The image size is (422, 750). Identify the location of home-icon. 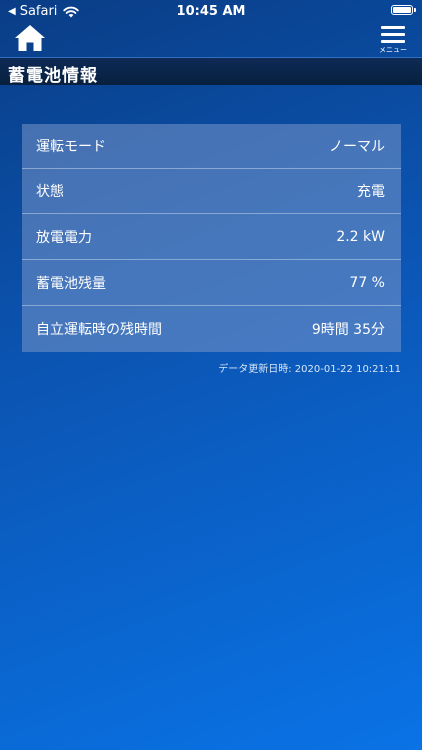
(30, 38).